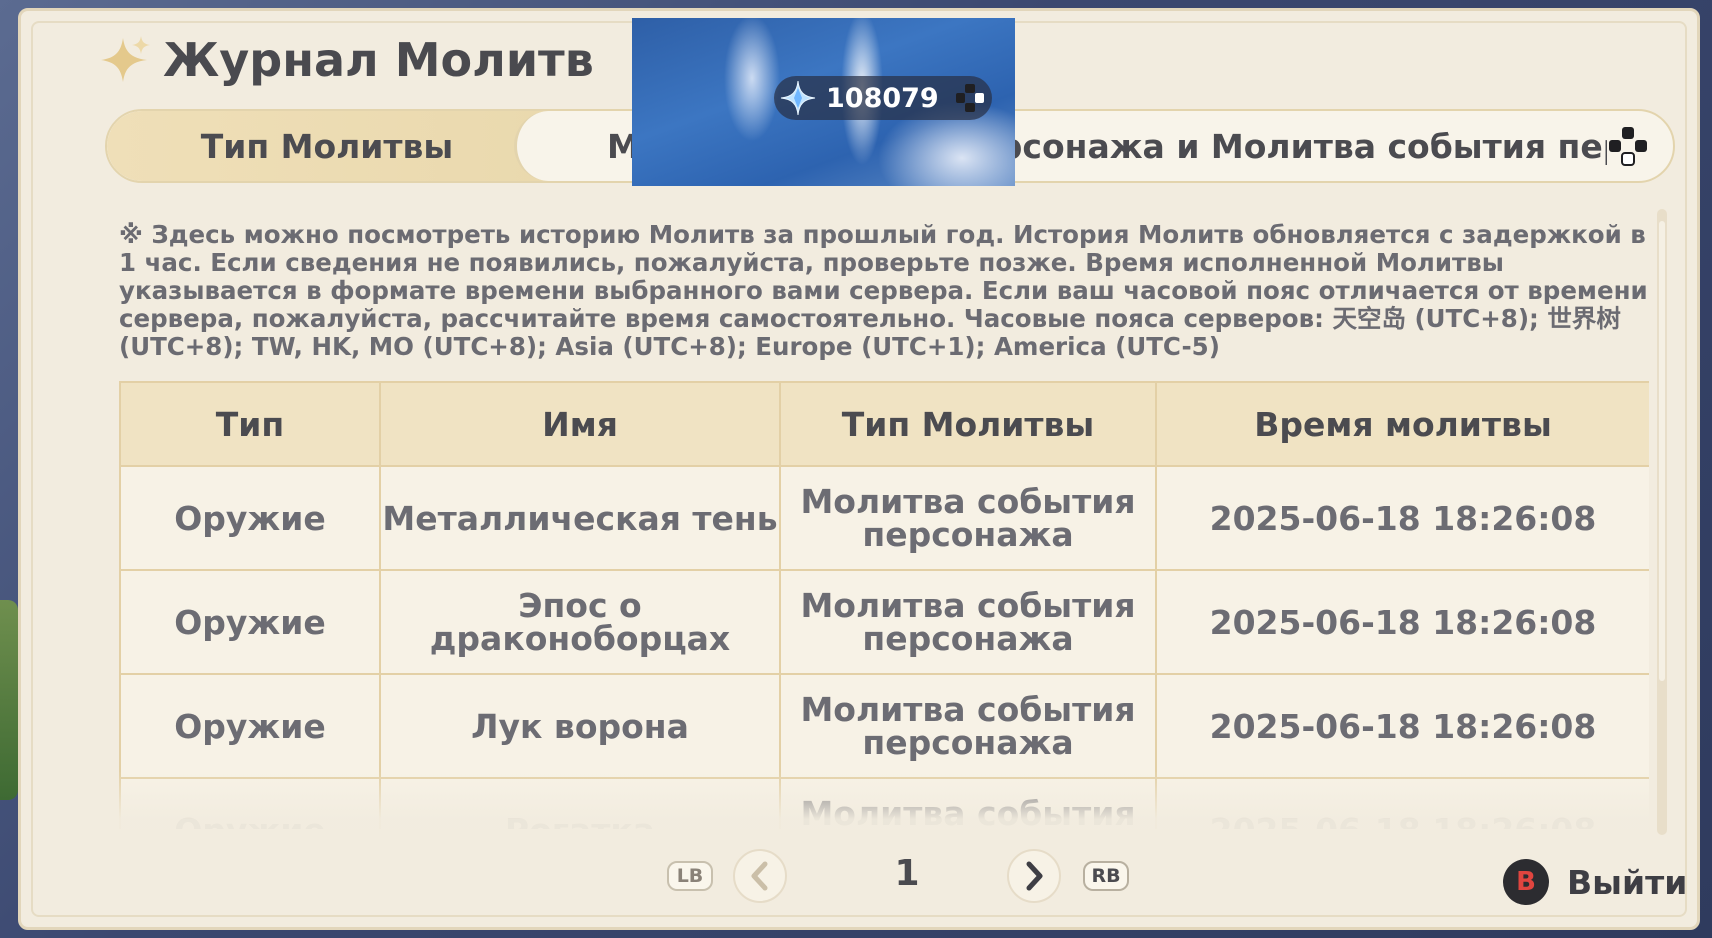 Image resolution: width=1712 pixels, height=938 pixels. Describe the element at coordinates (1662, 451) in the screenshot. I see `scrollbar-thumb` at that location.